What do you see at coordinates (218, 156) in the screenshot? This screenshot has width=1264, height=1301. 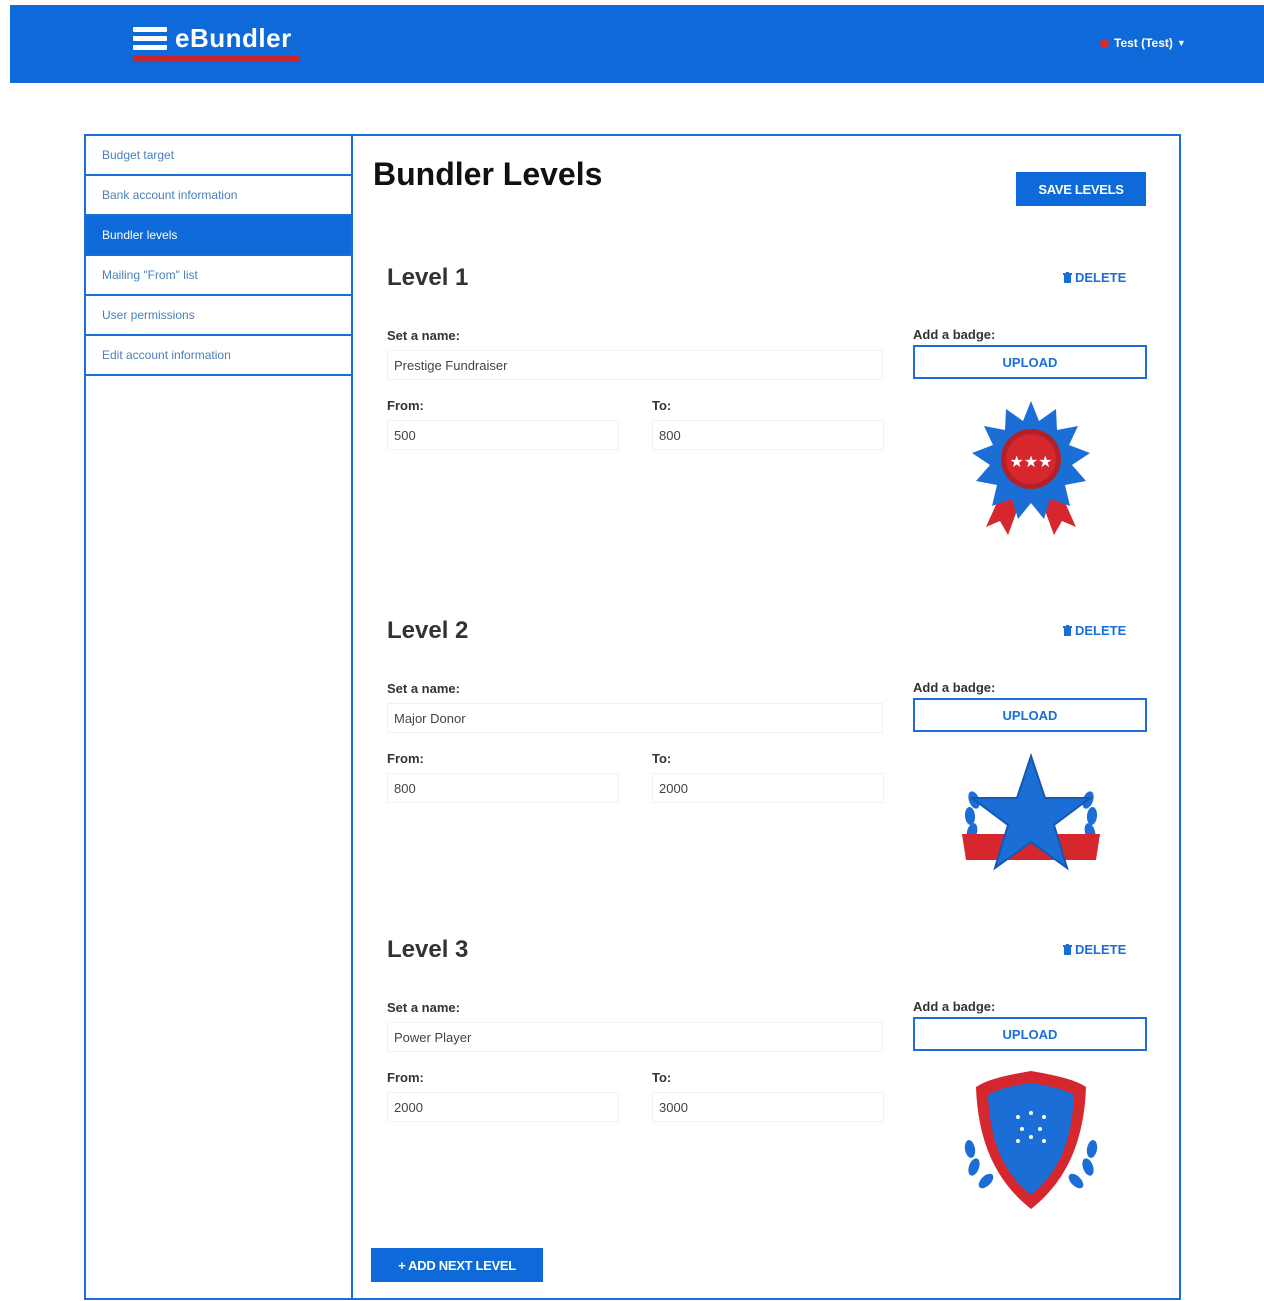 I see `sidebar-item-budget-target: Budget target` at bounding box center [218, 156].